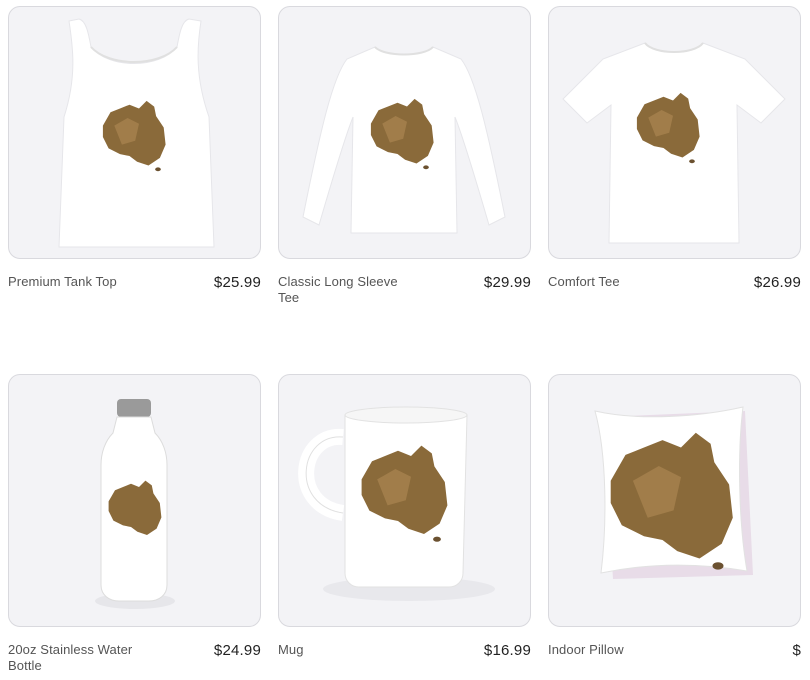  Describe the element at coordinates (507, 650) in the screenshot. I see `product-price: $16.99` at that location.